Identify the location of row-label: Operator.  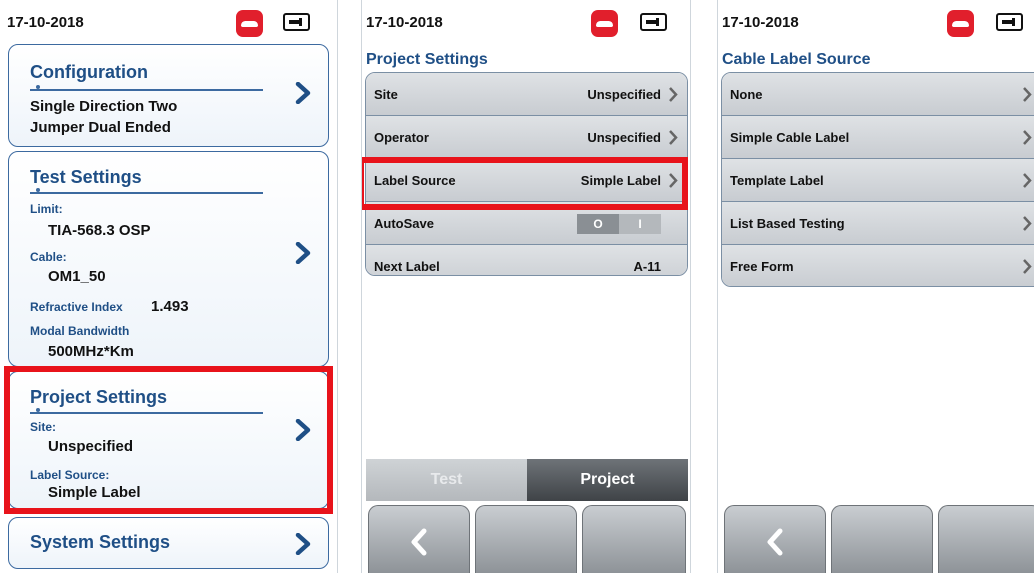
(401, 137).